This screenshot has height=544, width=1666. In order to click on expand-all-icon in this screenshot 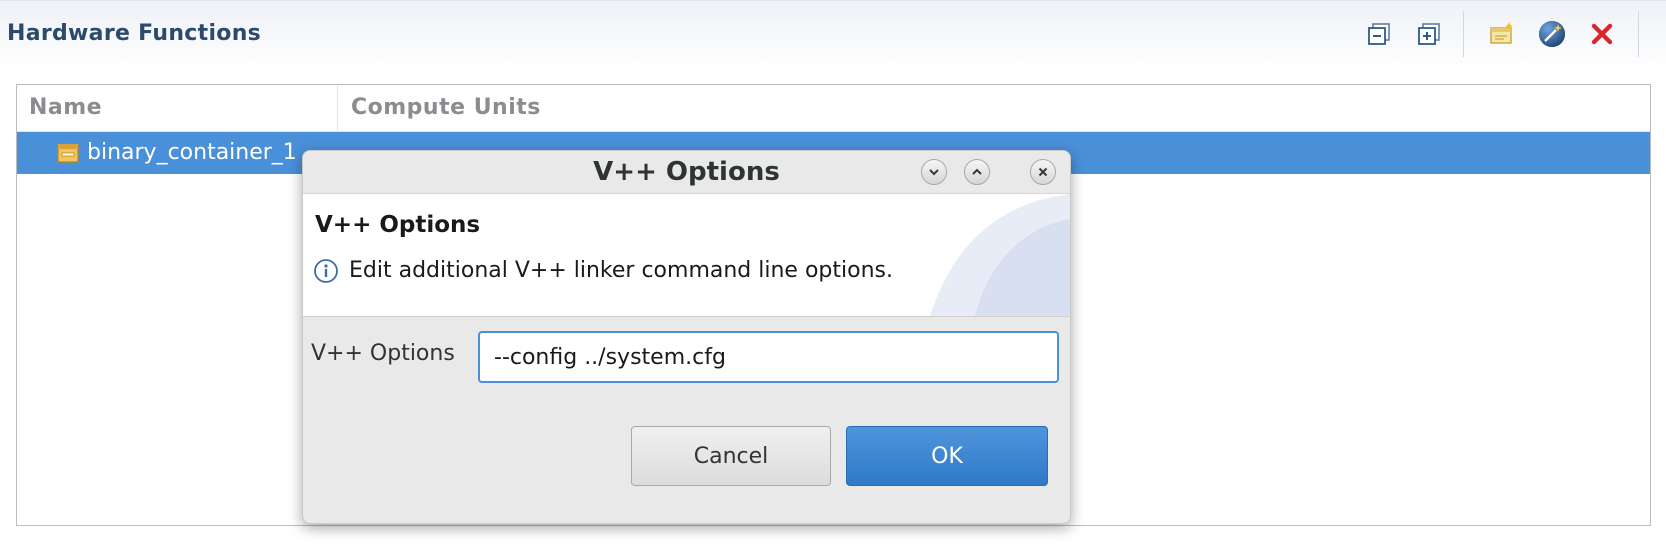, I will do `click(1429, 34)`.